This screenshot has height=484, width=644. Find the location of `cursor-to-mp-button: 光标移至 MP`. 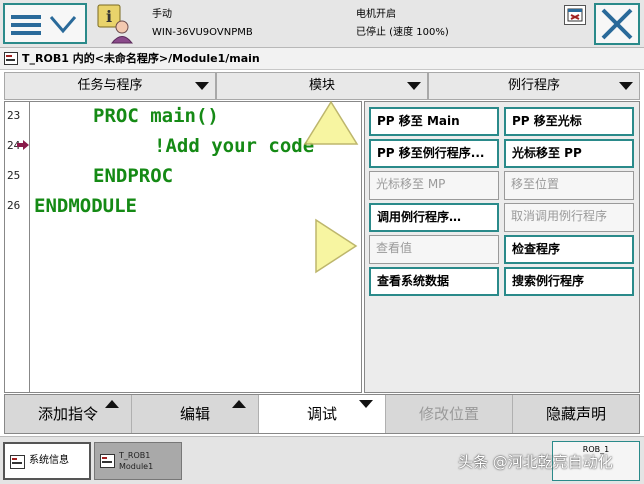

cursor-to-mp-button: 光标移至 MP is located at coordinates (434, 185).